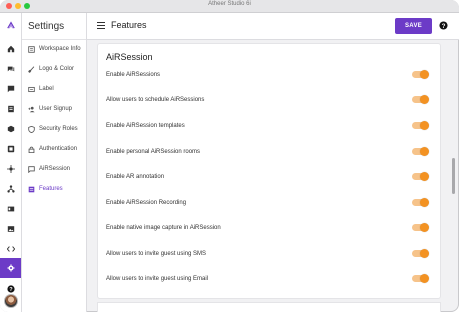 The height and width of the screenshot is (312, 459). I want to click on feature-row: Enable AiRSessions, so click(269, 74).